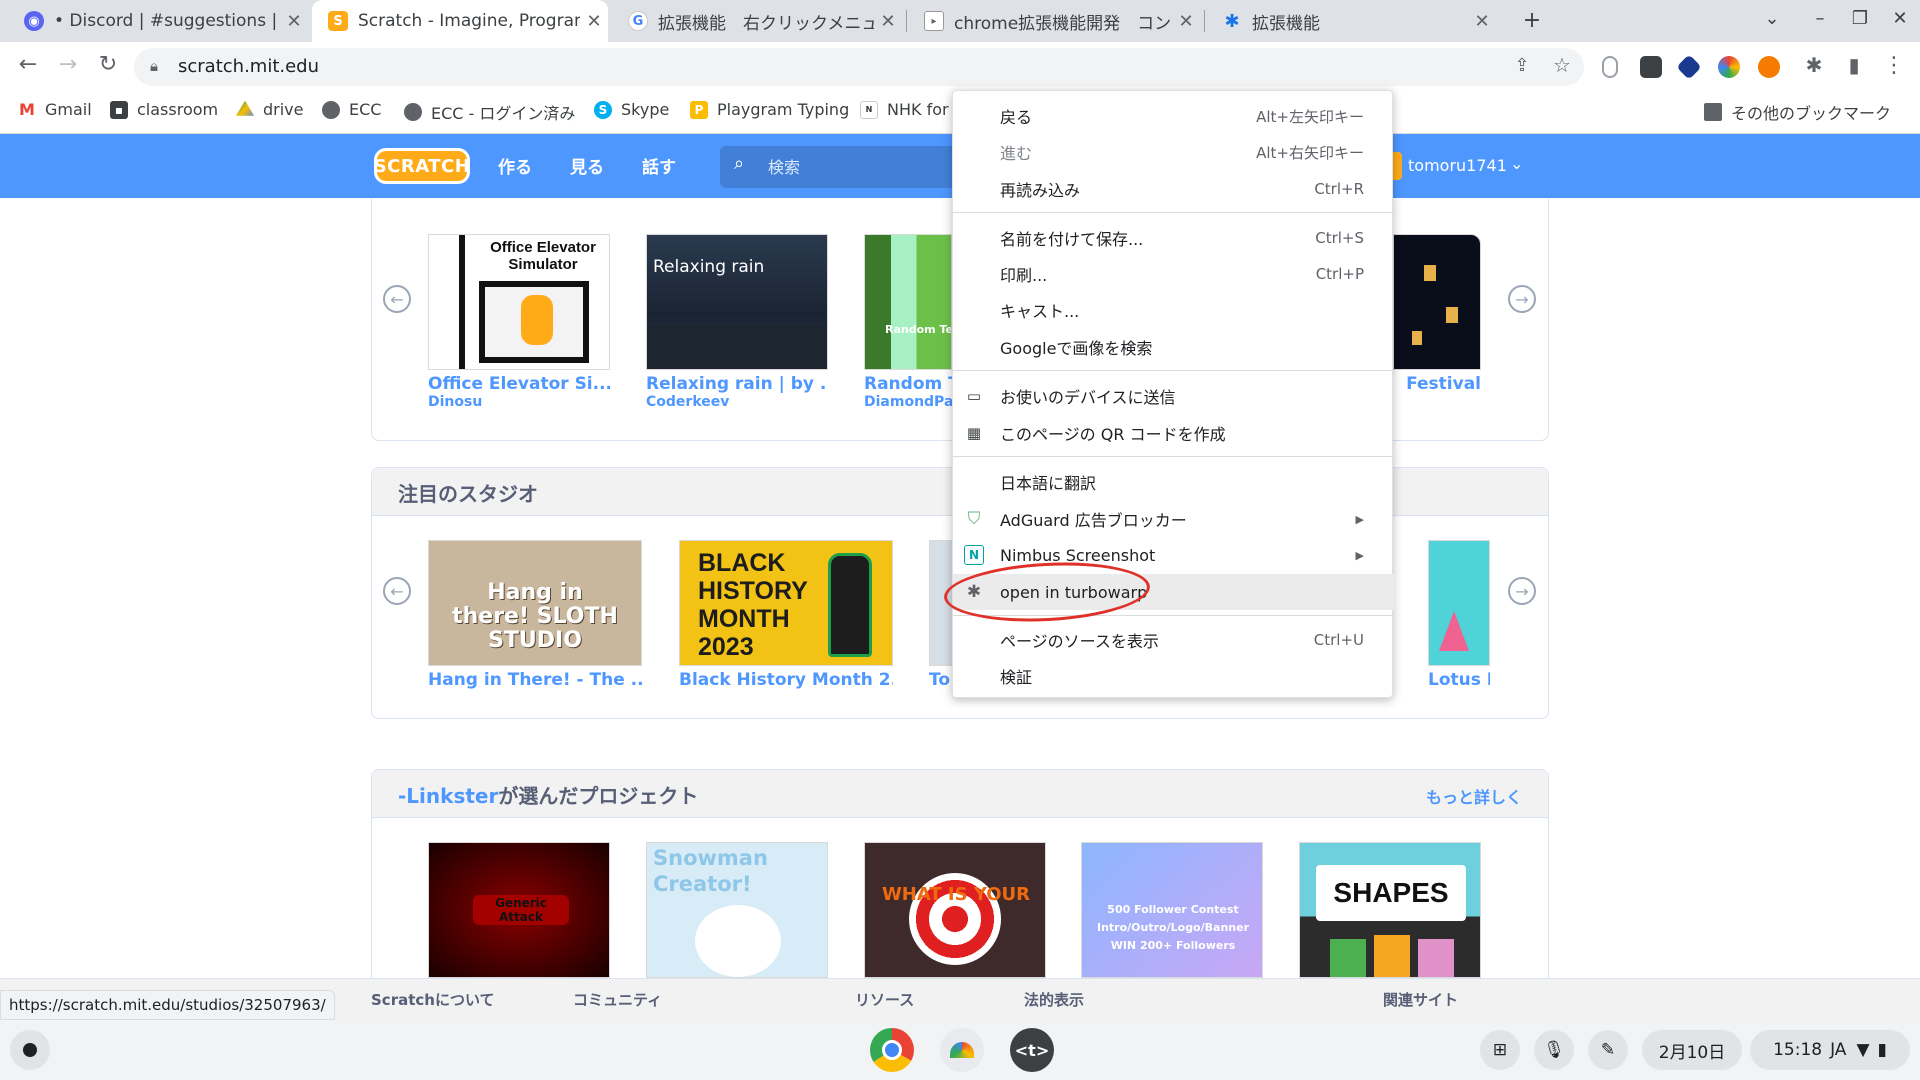  Describe the element at coordinates (351, 109) in the screenshot. I see `bookmark-ecc: ECC` at that location.